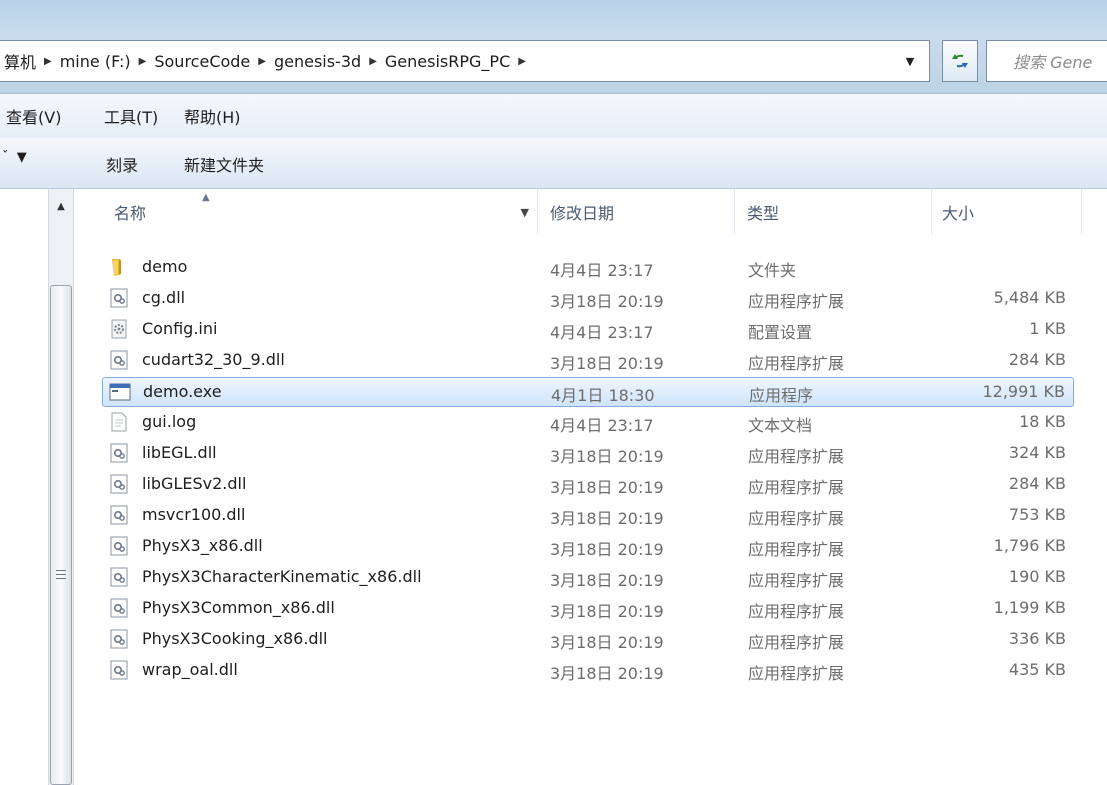 The height and width of the screenshot is (785, 1107). What do you see at coordinates (1046, 61) in the screenshot?
I see `search-input: 搜索 Gene` at bounding box center [1046, 61].